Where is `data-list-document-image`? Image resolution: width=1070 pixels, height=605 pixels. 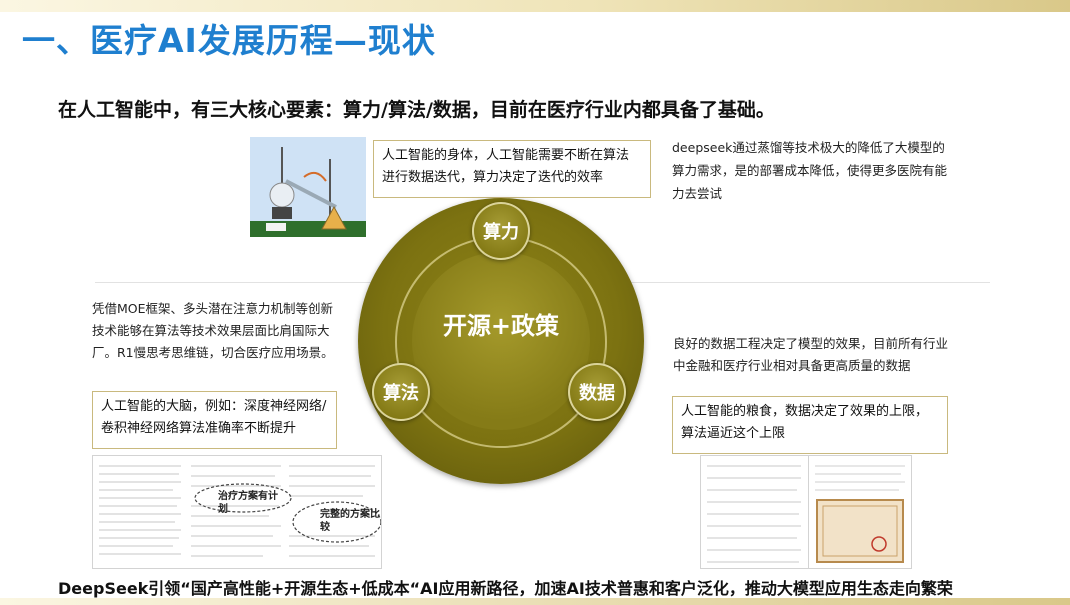
data-list-document-image is located at coordinates (755, 512).